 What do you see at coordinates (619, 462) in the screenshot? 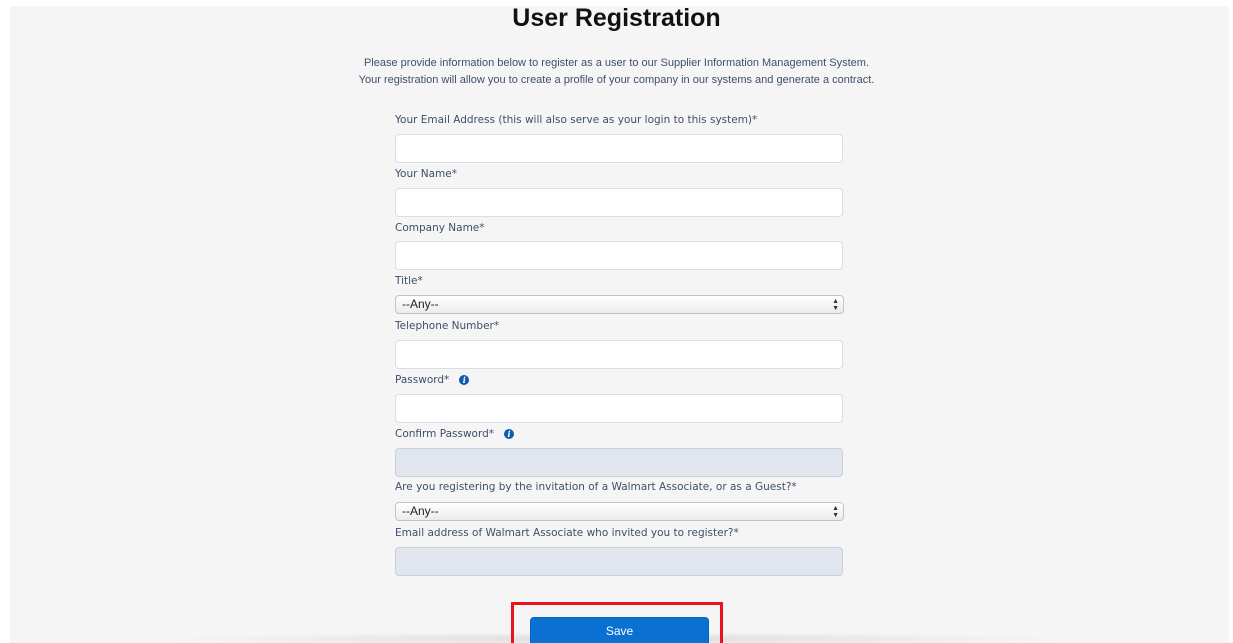
I see `confirm-password-field` at bounding box center [619, 462].